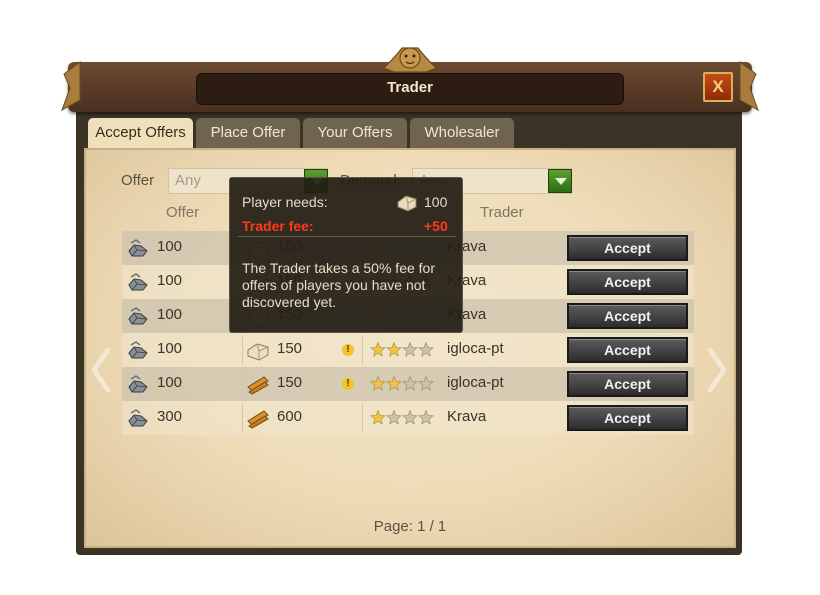  I want to click on table-row: 300 600 Krava Accept, so click(408, 418).